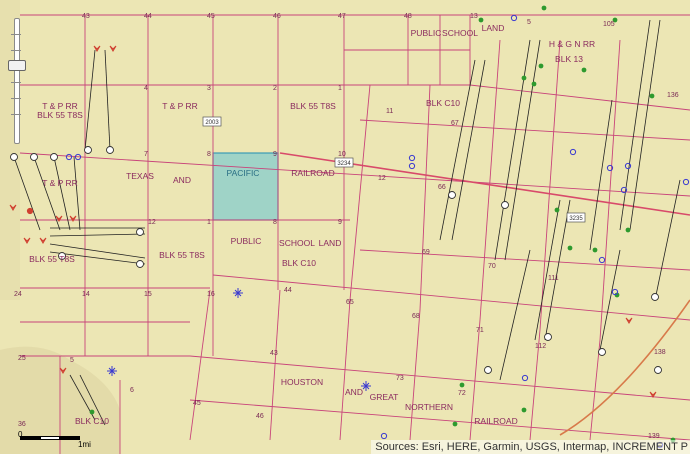 This screenshot has height=454, width=690. What do you see at coordinates (212, 123) in the screenshot?
I see `road-shield-label: 2003` at bounding box center [212, 123].